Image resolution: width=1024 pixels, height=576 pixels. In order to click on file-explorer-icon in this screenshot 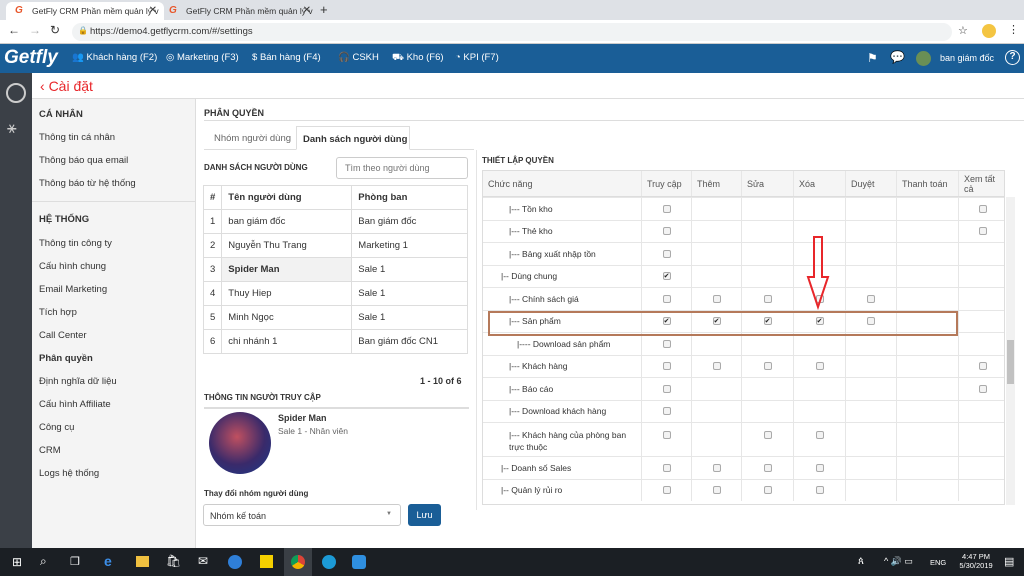, I will do `click(142, 561)`.